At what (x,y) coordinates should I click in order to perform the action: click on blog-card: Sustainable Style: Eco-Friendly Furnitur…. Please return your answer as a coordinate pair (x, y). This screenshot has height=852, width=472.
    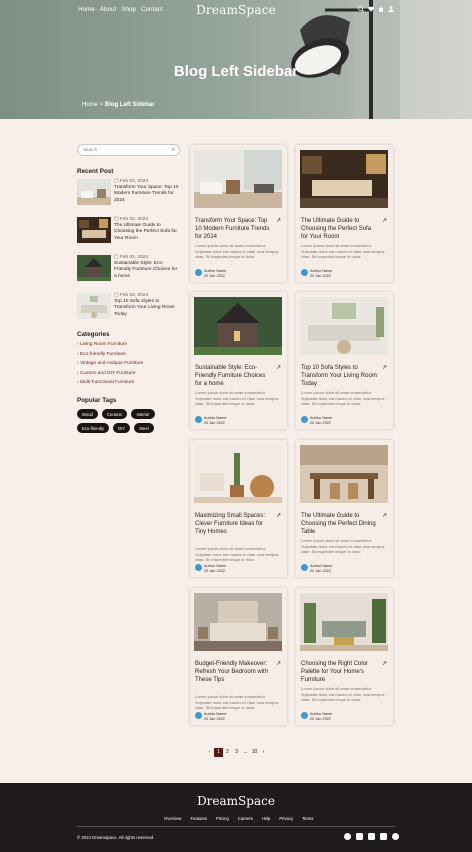
    Looking at the image, I should click on (238, 360).